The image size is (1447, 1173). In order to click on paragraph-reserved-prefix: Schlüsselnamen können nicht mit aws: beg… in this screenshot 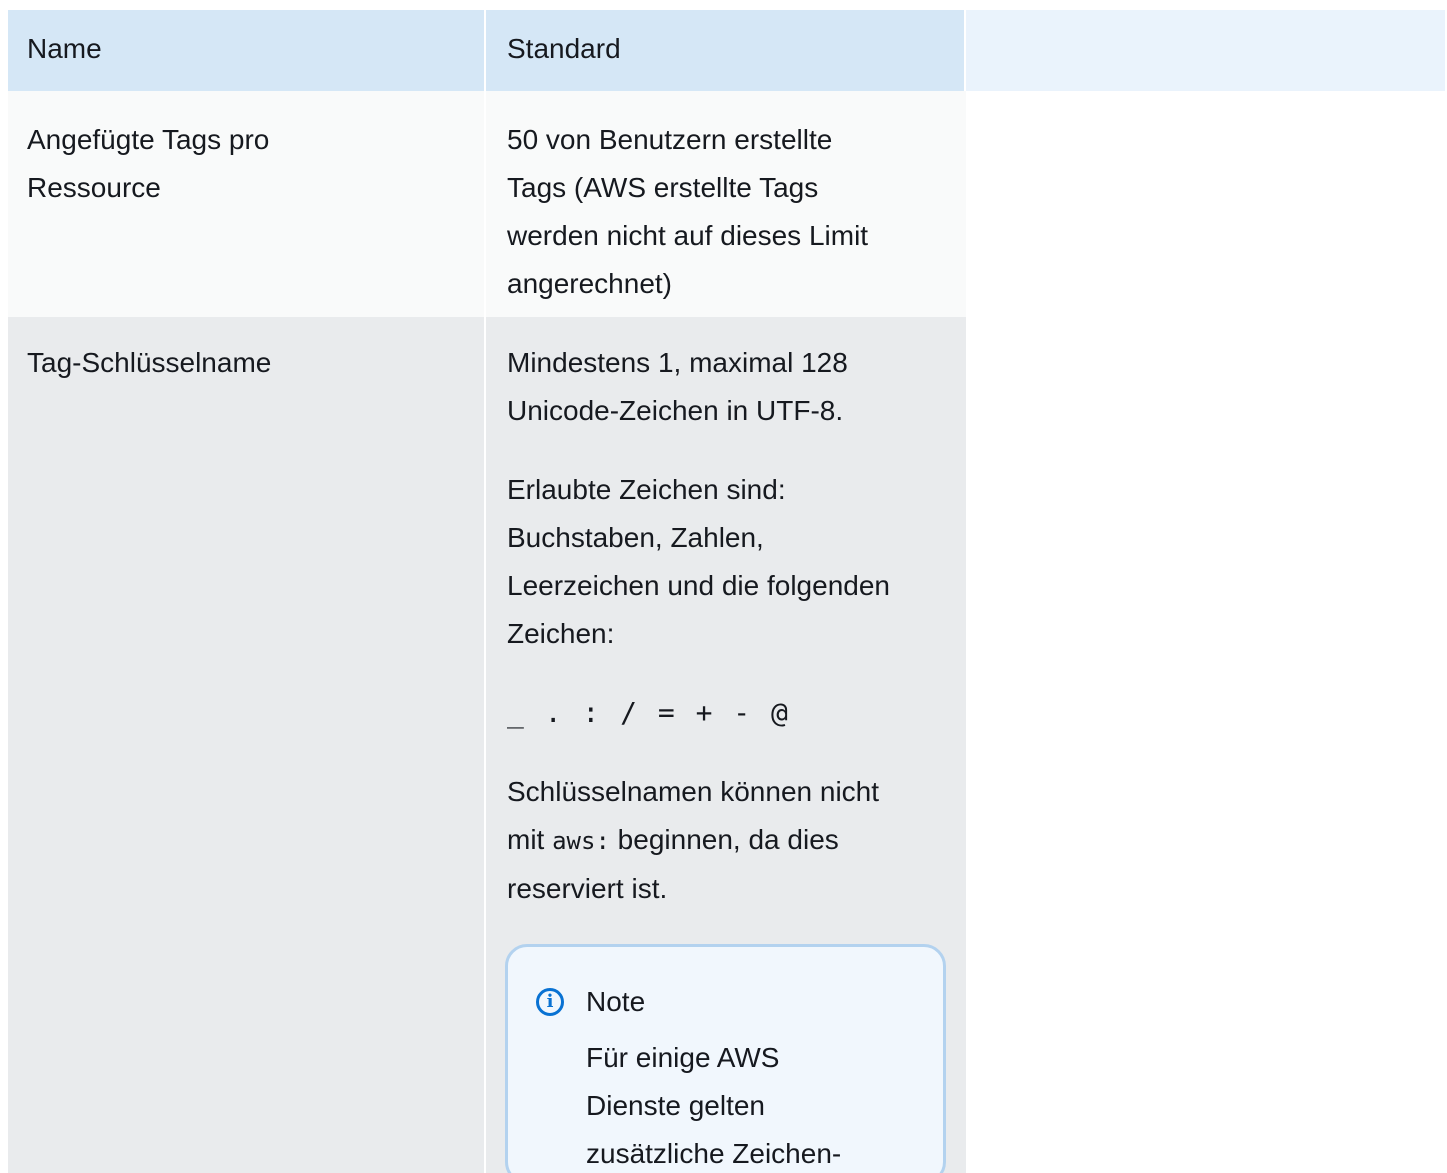, I will do `click(727, 840)`.